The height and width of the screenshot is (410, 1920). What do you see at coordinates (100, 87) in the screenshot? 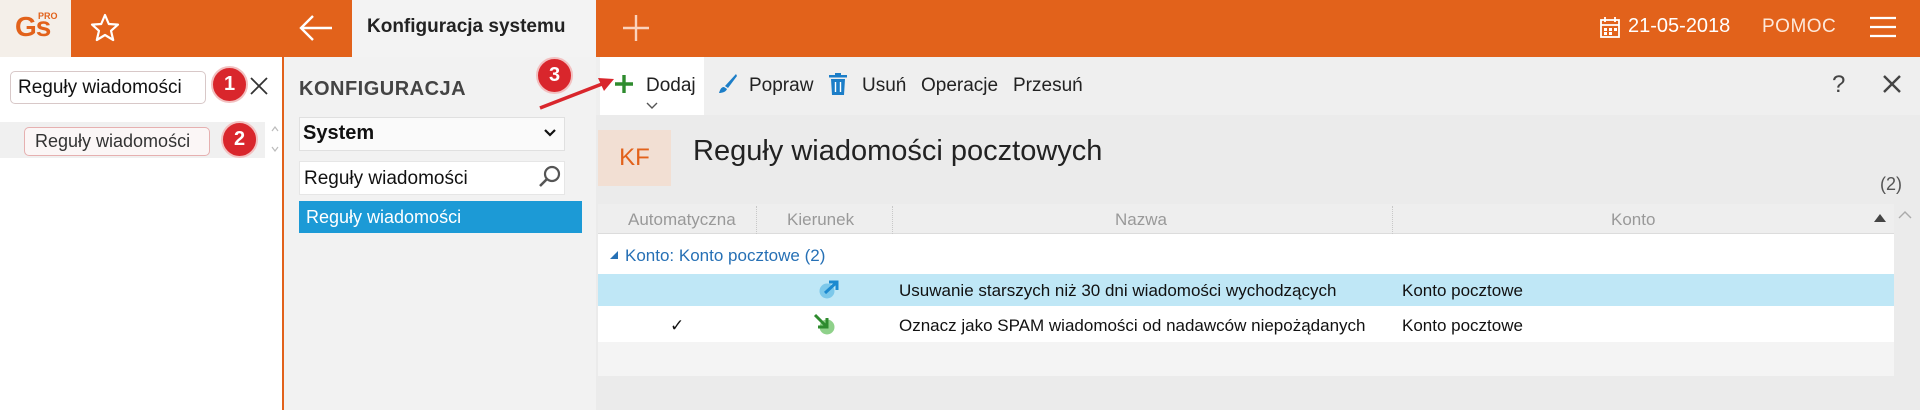
I see `global-search-value: Reguły wiadomości` at bounding box center [100, 87].